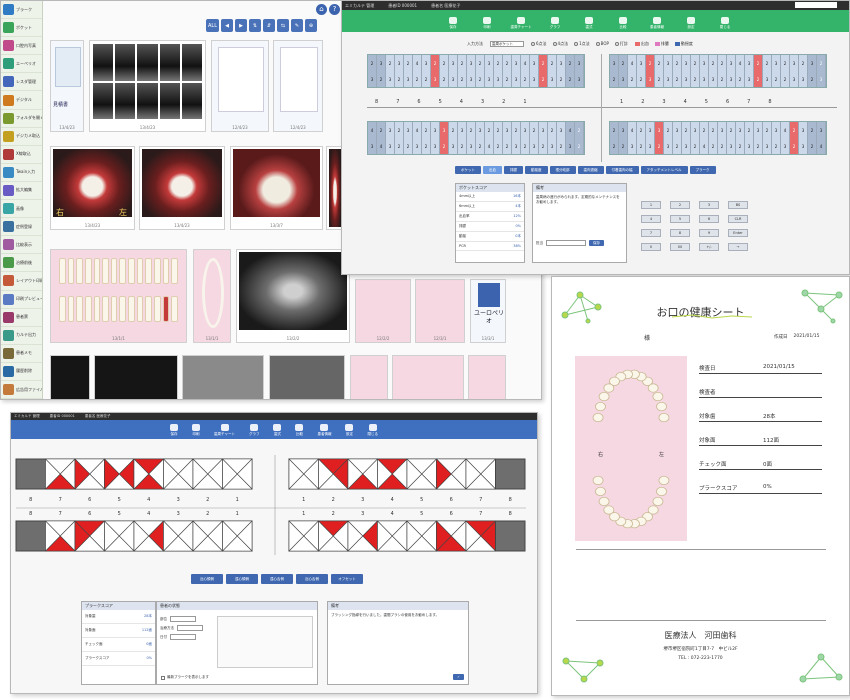  I want to click on tab-1: 出血, so click(492, 170).